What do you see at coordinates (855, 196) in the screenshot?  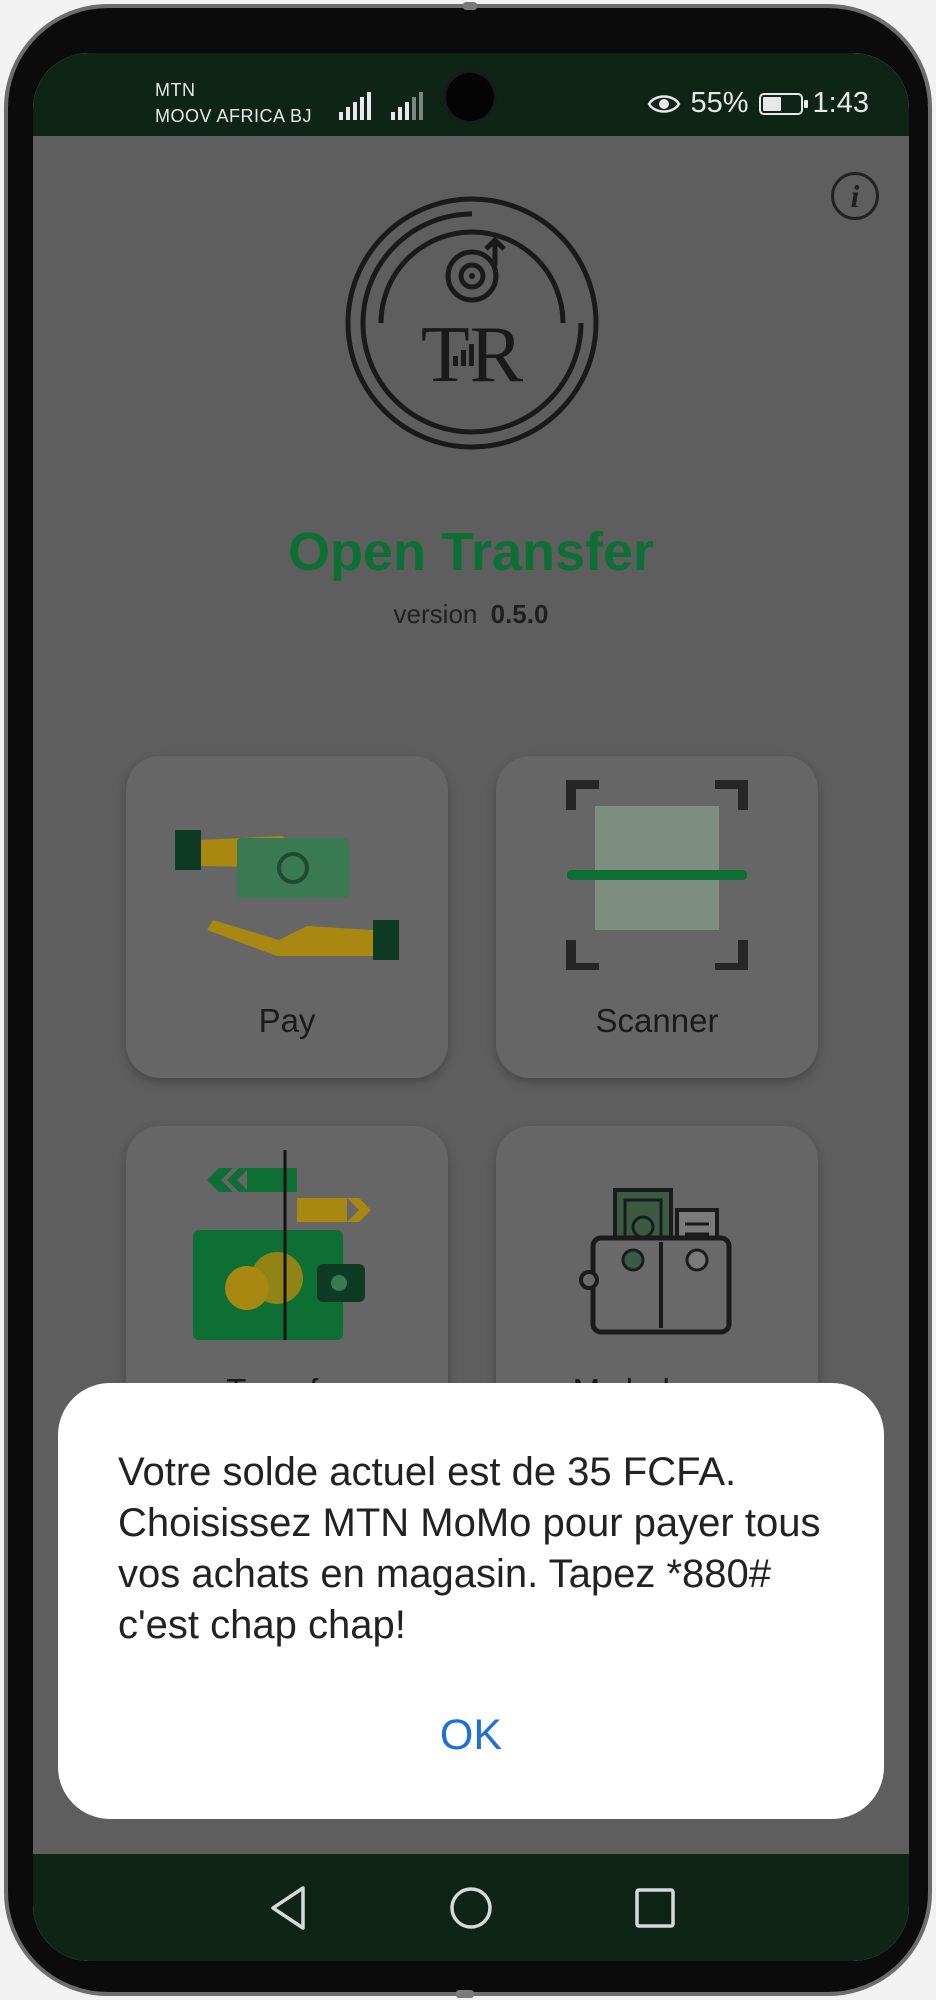 I see `info-icon: i` at bounding box center [855, 196].